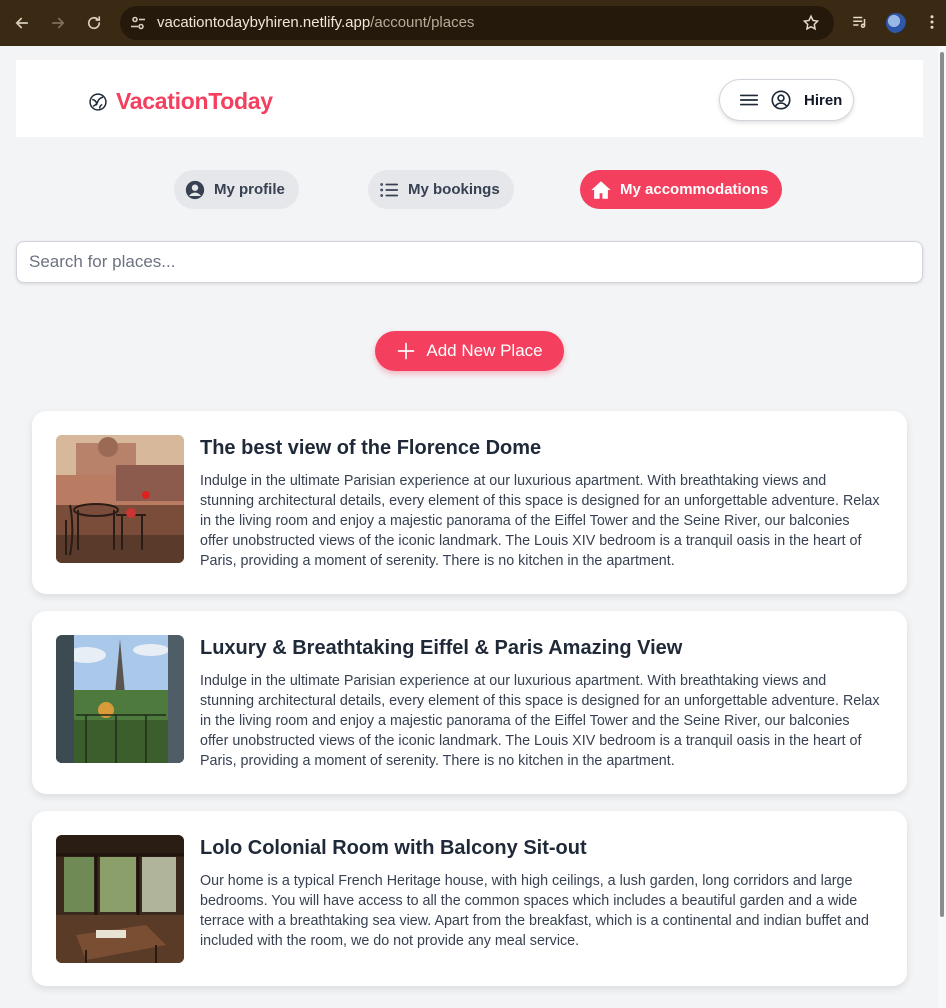  Describe the element at coordinates (749, 100) in the screenshot. I see `hamburger-menu-icon` at that location.